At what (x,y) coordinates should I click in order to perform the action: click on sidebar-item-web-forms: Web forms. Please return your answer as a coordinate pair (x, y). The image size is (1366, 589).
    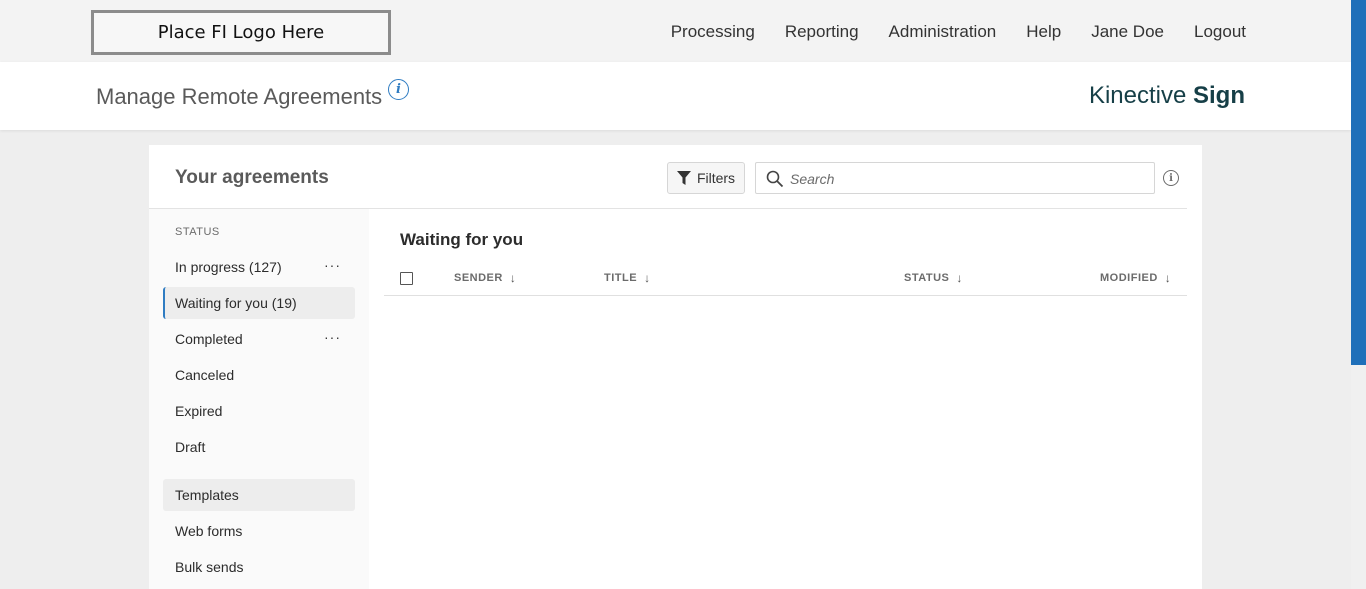
    Looking at the image, I should click on (259, 531).